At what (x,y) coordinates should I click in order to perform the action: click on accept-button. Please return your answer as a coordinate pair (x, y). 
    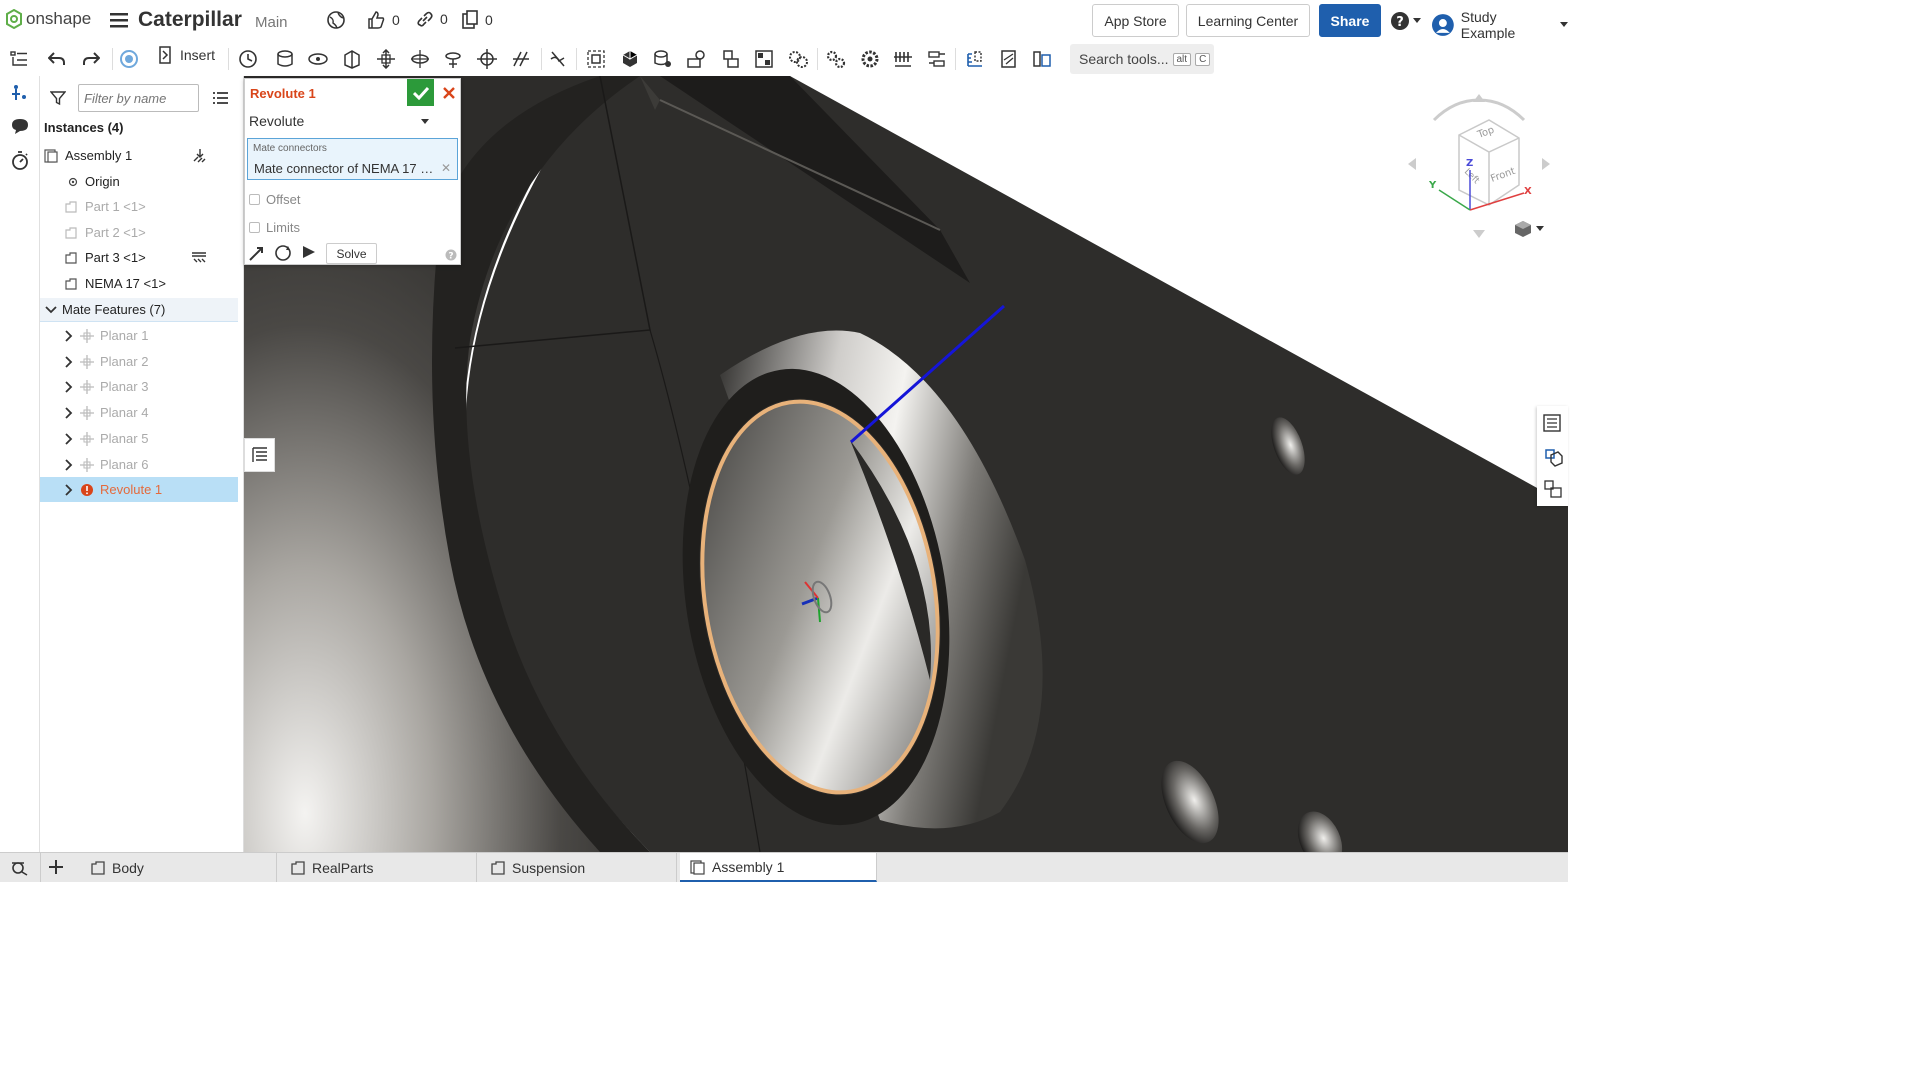
    Looking at the image, I should click on (420, 92).